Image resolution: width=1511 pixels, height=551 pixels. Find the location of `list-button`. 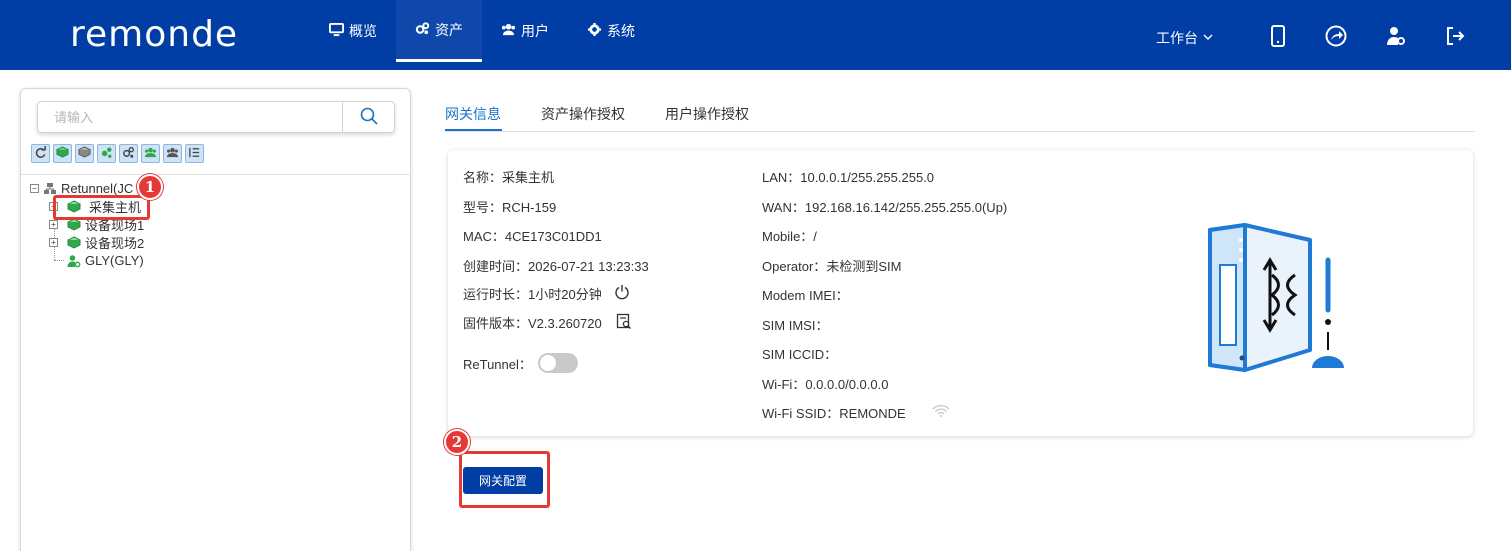

list-button is located at coordinates (194, 153).